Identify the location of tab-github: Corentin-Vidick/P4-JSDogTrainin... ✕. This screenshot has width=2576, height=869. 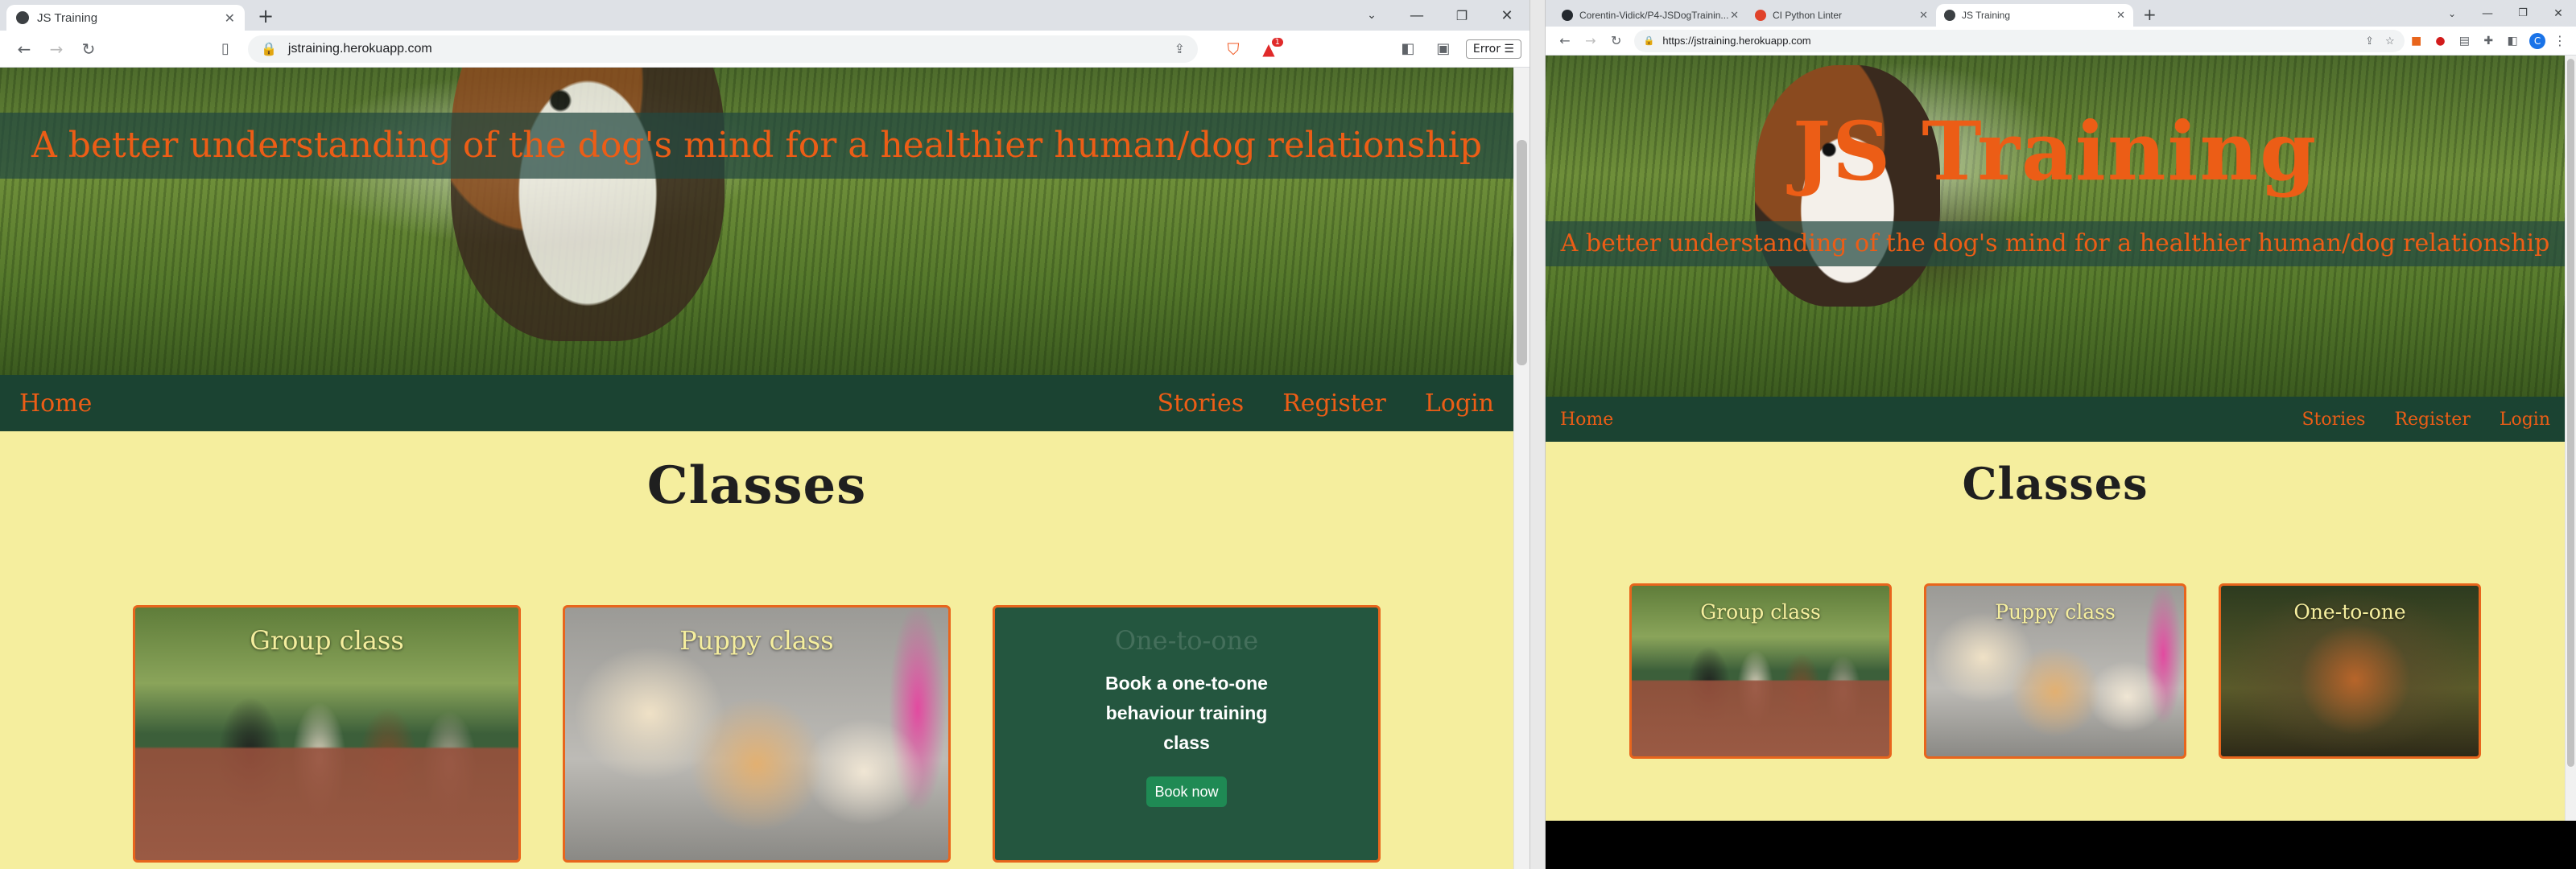
(1650, 15).